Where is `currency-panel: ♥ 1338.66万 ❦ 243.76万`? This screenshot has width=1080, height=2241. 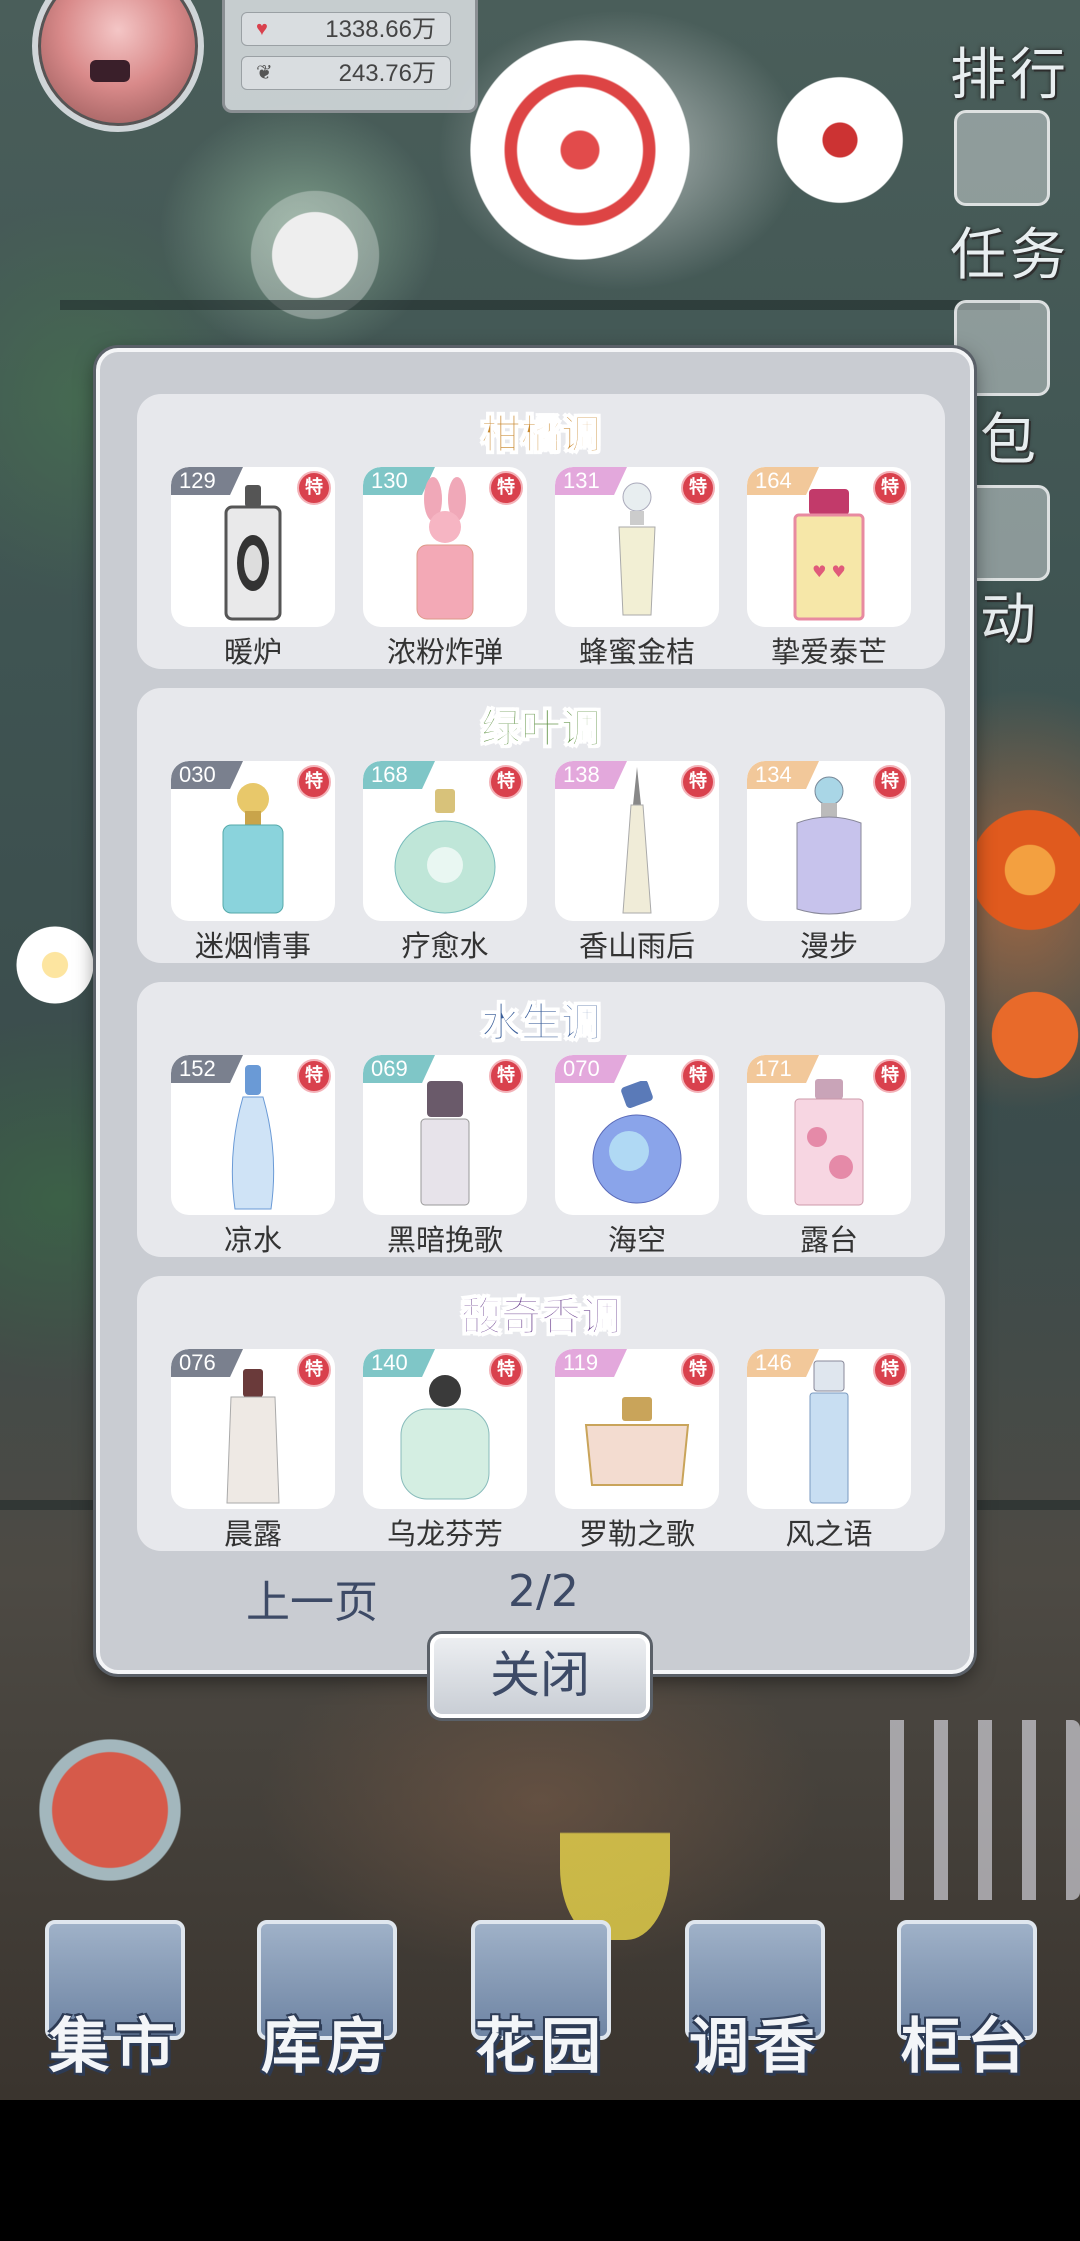 currency-panel: ♥ 1338.66万 ❦ 243.76万 is located at coordinates (350, 56).